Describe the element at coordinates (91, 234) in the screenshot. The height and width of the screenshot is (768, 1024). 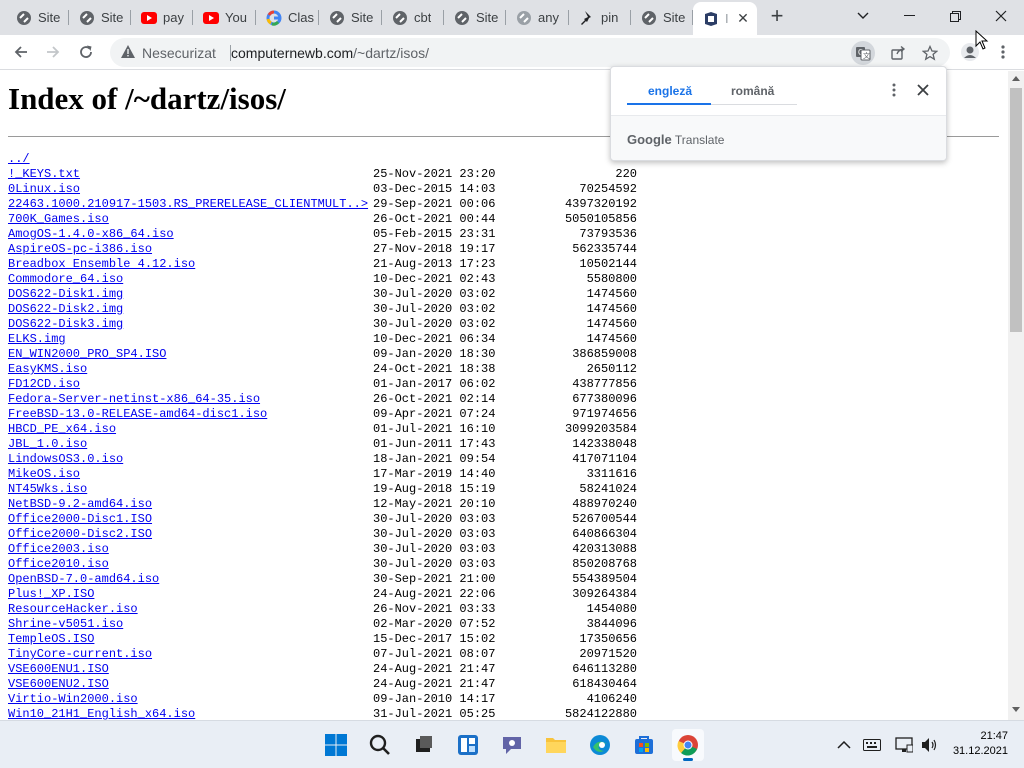
I see `file-link: AmogOS-1.4.0-x86_64.iso` at that location.